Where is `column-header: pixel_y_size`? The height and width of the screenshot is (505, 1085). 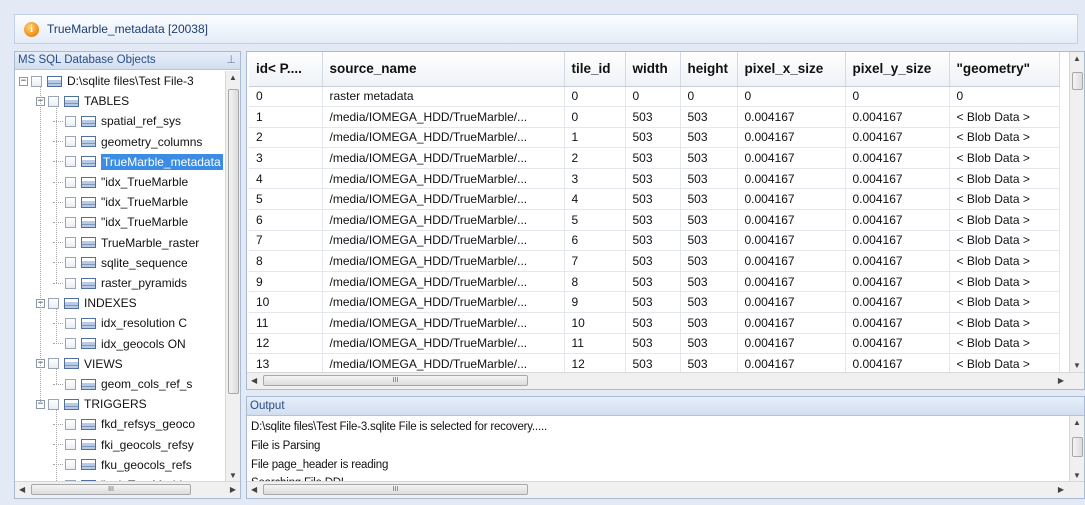
column-header: pixel_y_size is located at coordinates (897, 69).